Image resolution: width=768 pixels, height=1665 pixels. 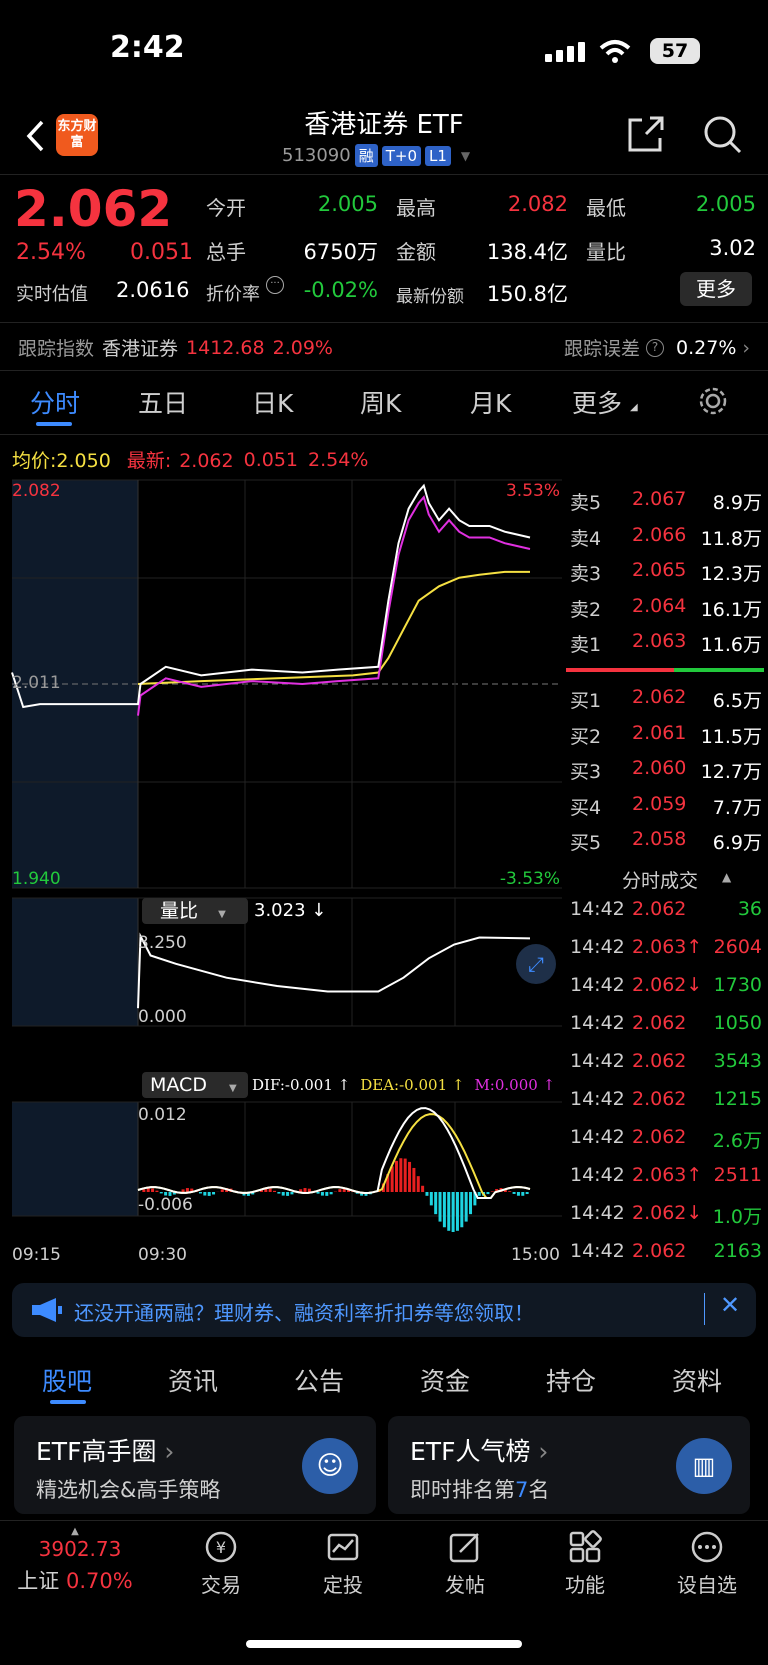 I want to click on ob-label: 卖3, so click(x=586, y=574).